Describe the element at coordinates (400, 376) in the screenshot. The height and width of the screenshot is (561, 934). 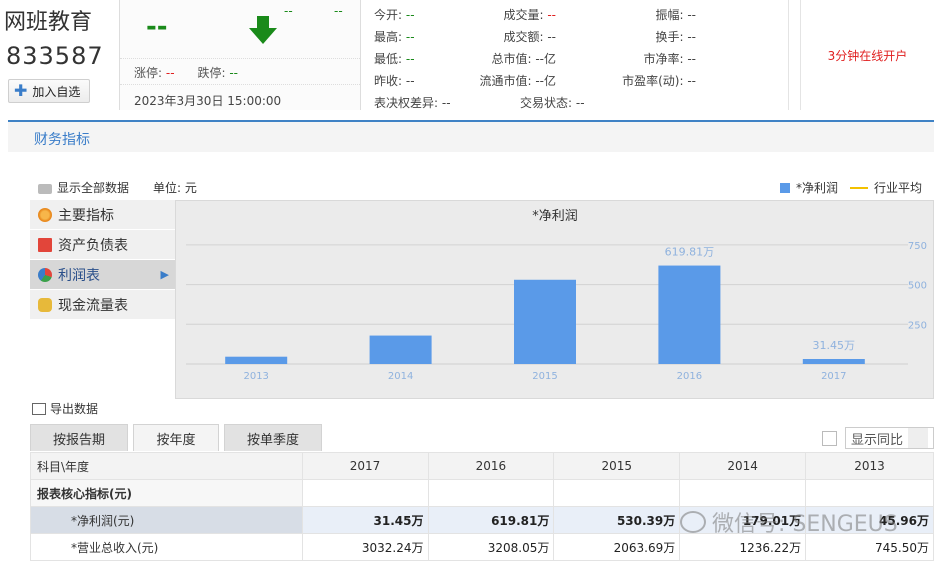
I see `x-tick-label: 2014` at that location.